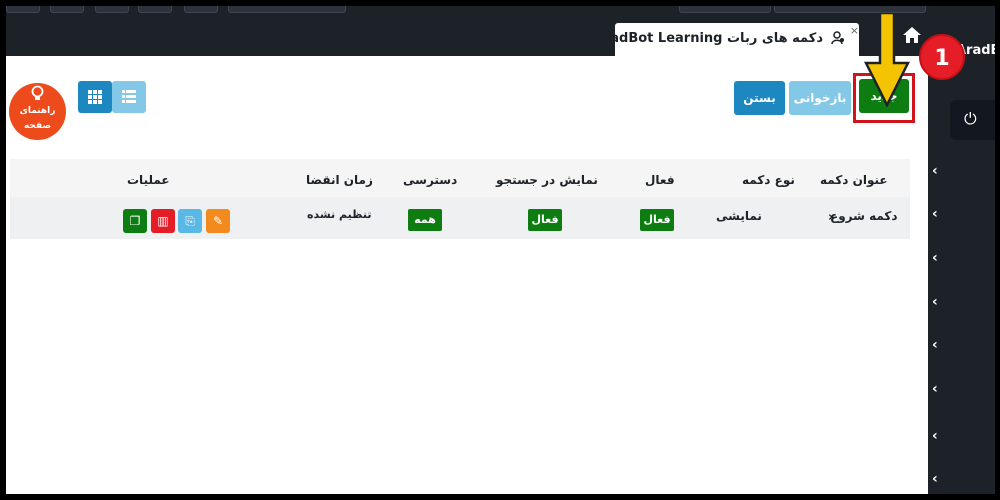 The width and height of the screenshot is (1000, 500). What do you see at coordinates (37, 118) in the screenshot?
I see `page-guide-label: راهنمای صفحه` at bounding box center [37, 118].